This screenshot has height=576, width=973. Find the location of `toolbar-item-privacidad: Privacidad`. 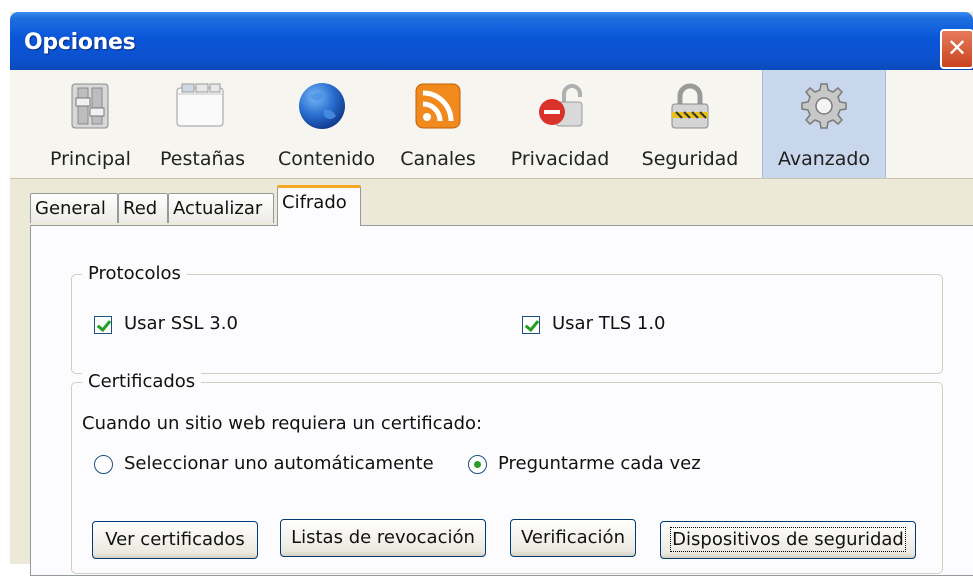

toolbar-item-privacidad: Privacidad is located at coordinates (560, 124).